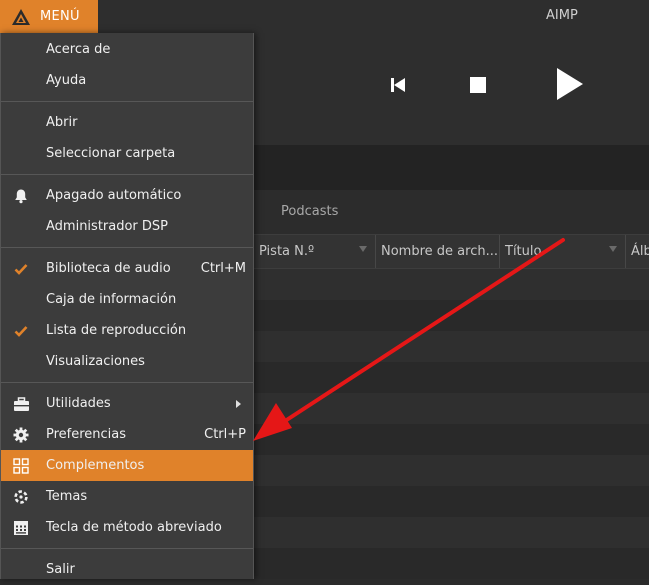  I want to click on menu-item-shortcut: Ctrl+P, so click(225, 434).